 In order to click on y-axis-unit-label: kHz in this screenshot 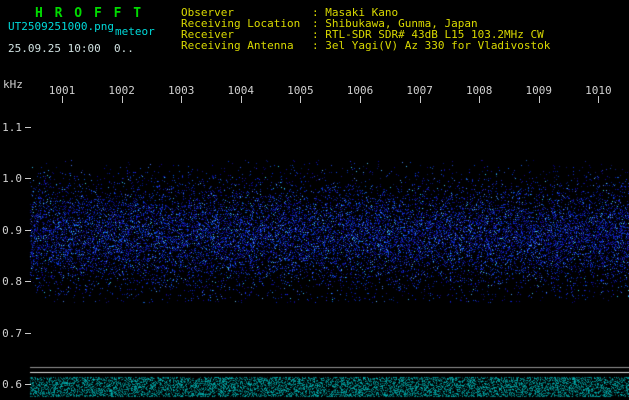, I will do `click(13, 84)`.